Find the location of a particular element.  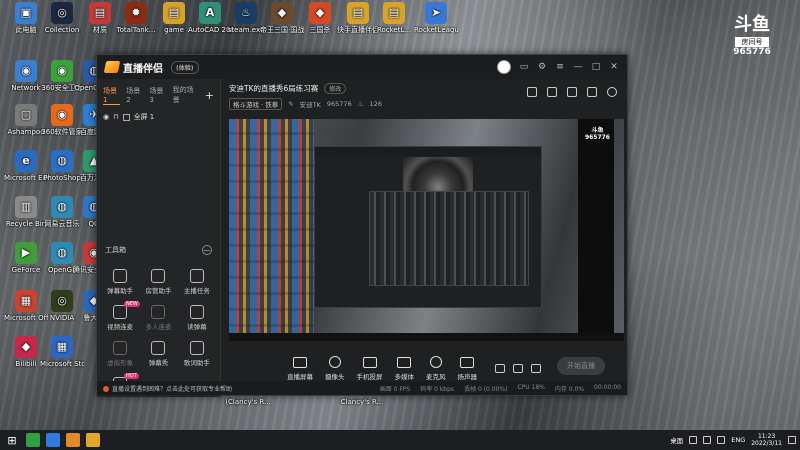

source-control: 直播屏幕 is located at coordinates (300, 369).